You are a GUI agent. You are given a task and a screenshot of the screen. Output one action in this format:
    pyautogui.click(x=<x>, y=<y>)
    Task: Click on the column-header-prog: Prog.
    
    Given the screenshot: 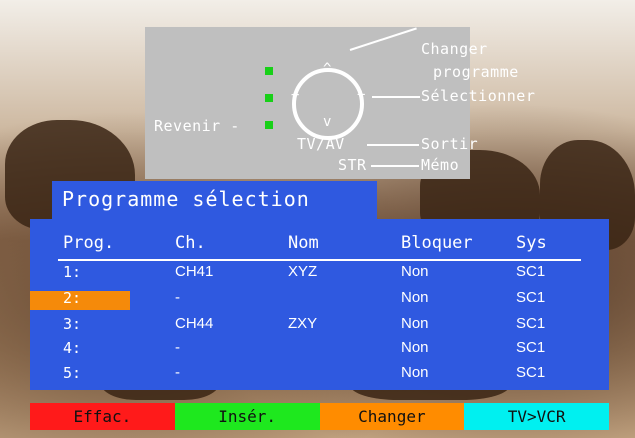 What is the action you would take?
    pyautogui.click(x=89, y=243)
    